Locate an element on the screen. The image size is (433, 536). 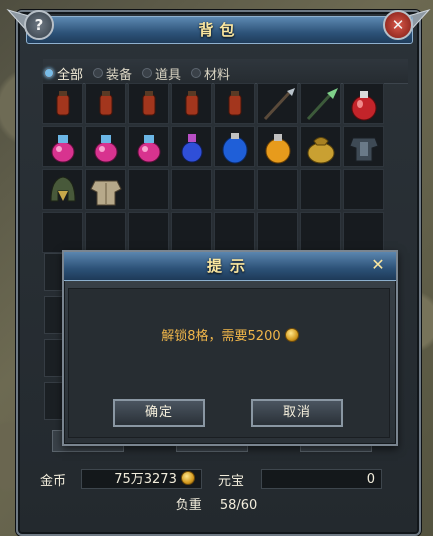
gold-value: 75万3273 is located at coordinates (145, 479).